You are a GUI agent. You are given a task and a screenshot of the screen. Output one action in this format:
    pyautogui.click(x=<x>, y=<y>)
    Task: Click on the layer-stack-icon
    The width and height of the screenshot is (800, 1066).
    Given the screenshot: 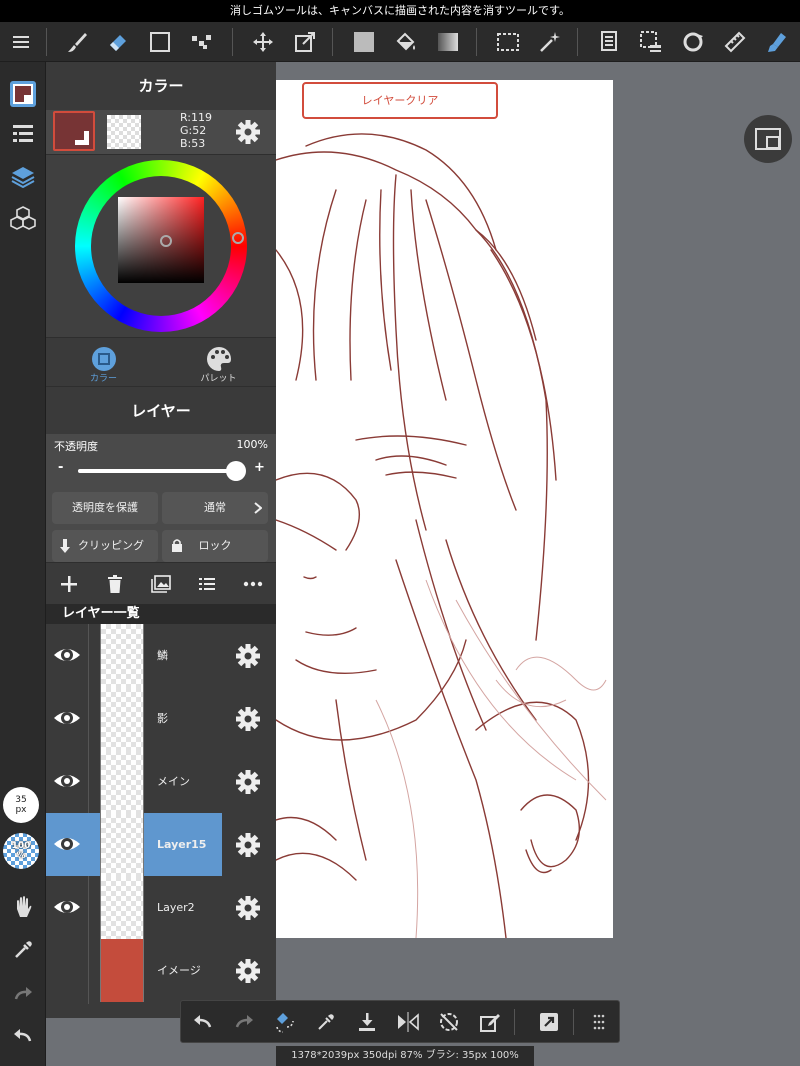 What is the action you would take?
    pyautogui.click(x=609, y=42)
    